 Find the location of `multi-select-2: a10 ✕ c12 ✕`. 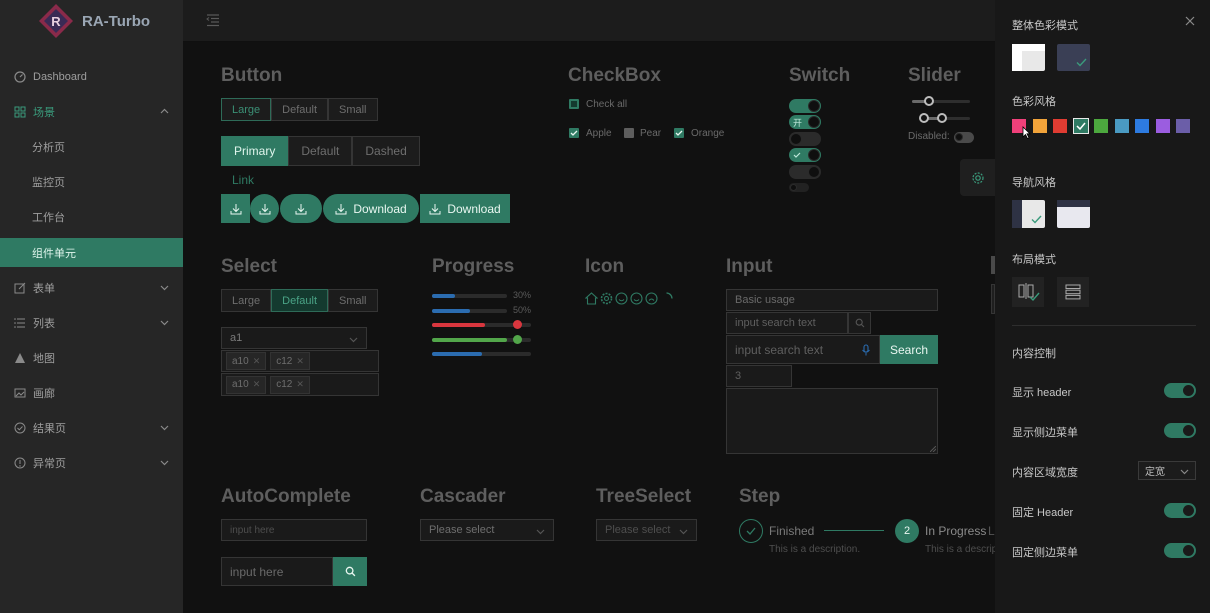

multi-select-2: a10 ✕ c12 ✕ is located at coordinates (300, 384).